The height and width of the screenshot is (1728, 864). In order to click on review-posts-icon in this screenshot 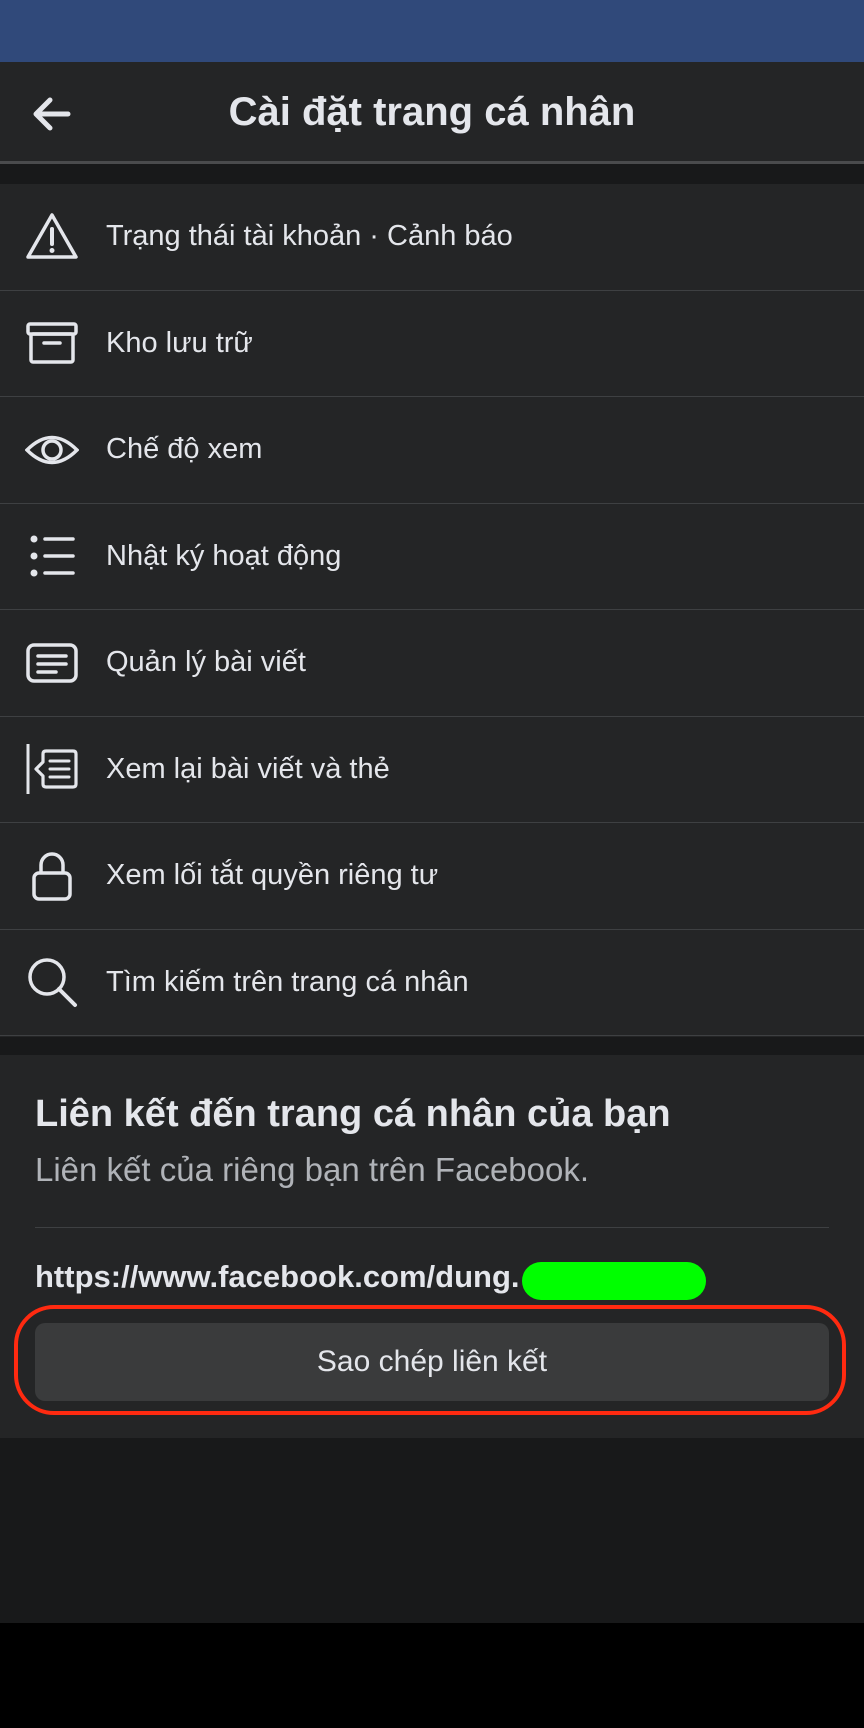, I will do `click(52, 769)`.